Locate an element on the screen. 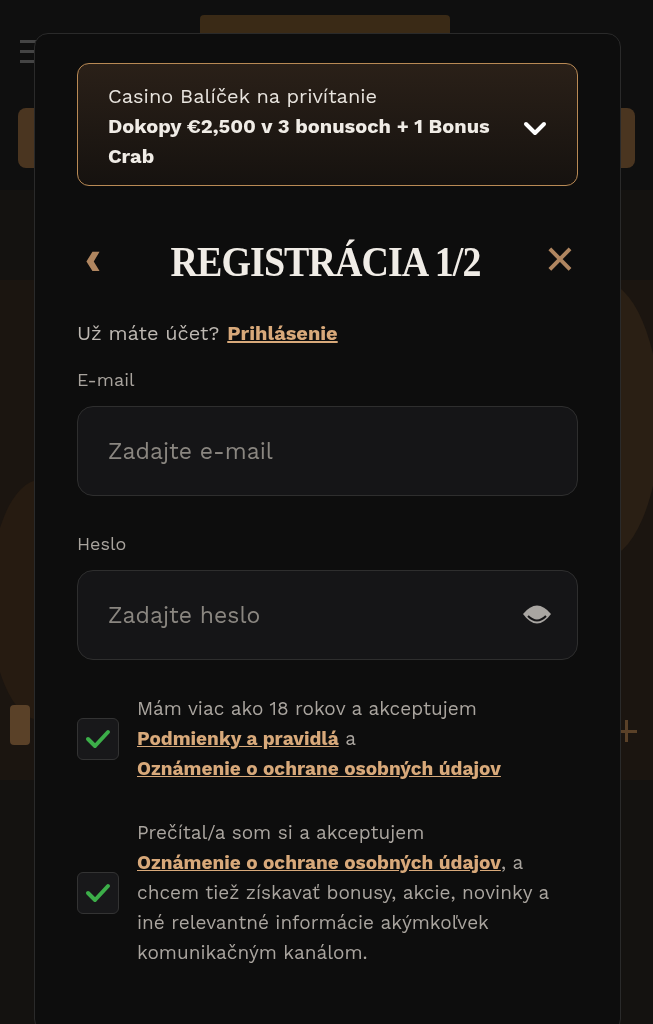 This screenshot has height=1024, width=653. back-button: ‹ is located at coordinates (93, 258).